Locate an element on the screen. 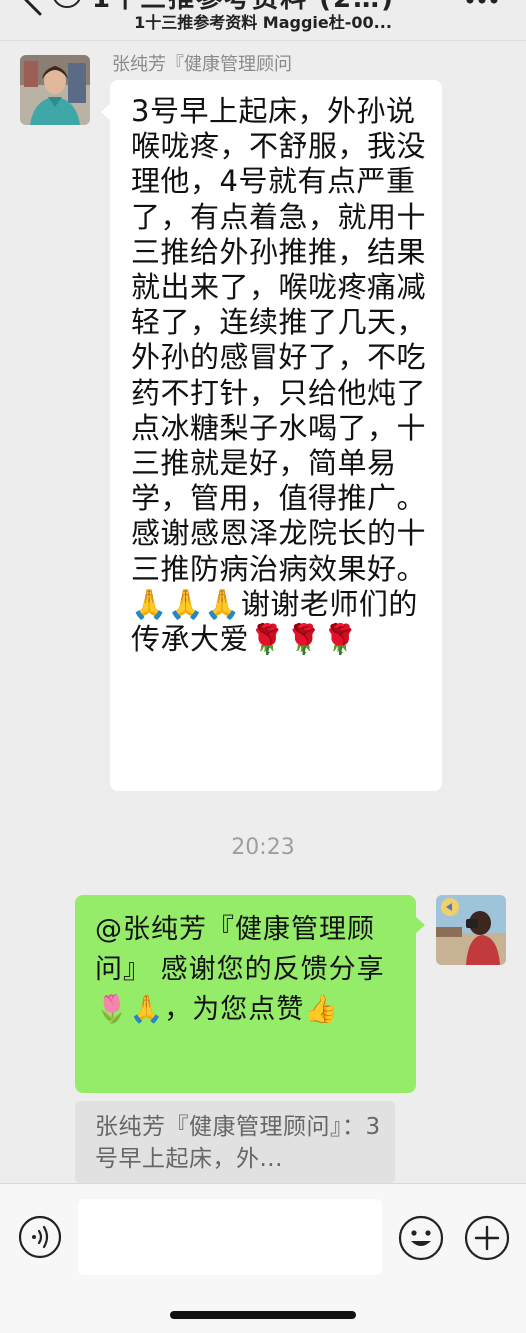 This screenshot has height=1333, width=526. unread-badge-icon is located at coordinates (67, 4).